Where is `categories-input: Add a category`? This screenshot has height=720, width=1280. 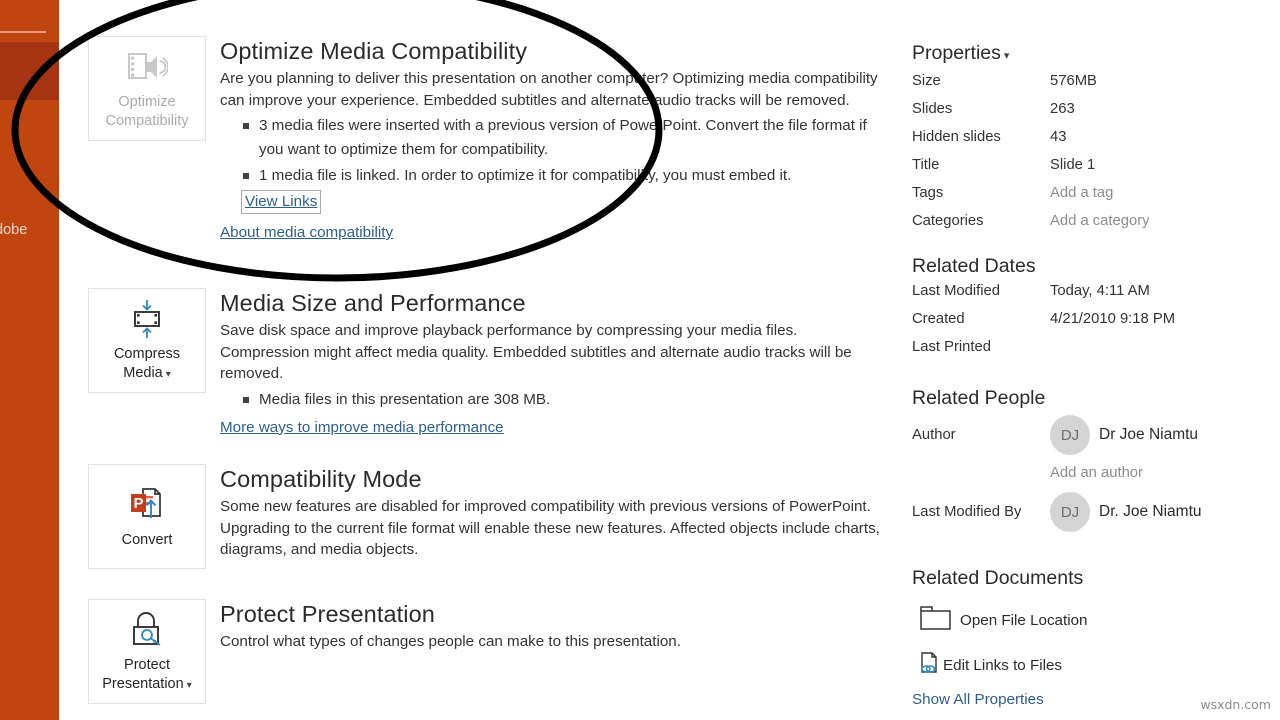
categories-input: Add a category is located at coordinates (1100, 221).